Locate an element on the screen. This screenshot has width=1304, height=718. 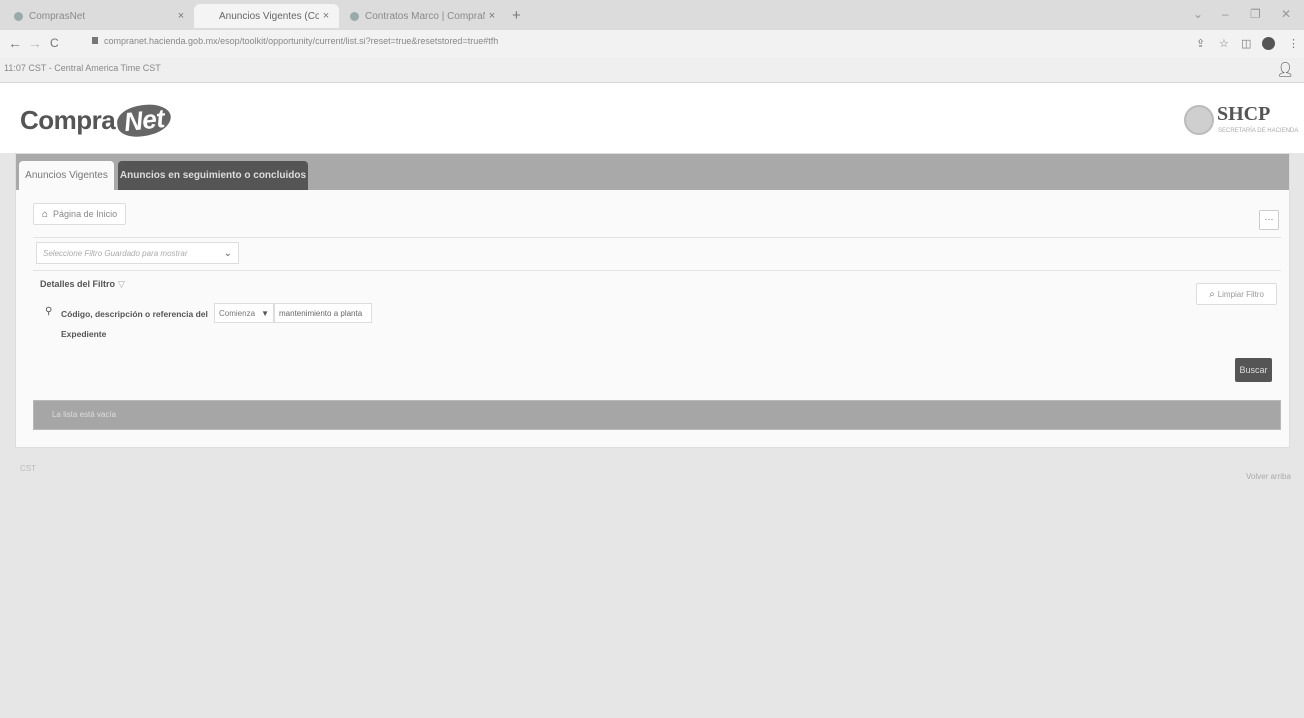
filter-details-heading: Detalles del Filtro ▽ is located at coordinates (82, 284).